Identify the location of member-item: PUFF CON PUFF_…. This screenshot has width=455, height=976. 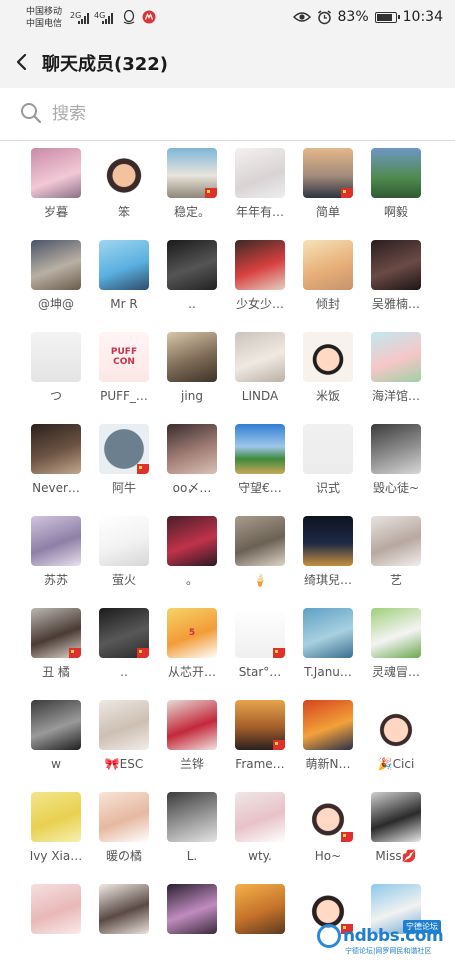
(124, 378).